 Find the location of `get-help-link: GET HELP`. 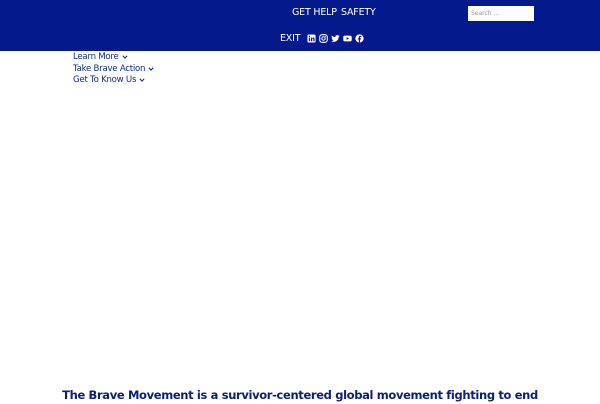

get-help-link: GET HELP is located at coordinates (314, 13).